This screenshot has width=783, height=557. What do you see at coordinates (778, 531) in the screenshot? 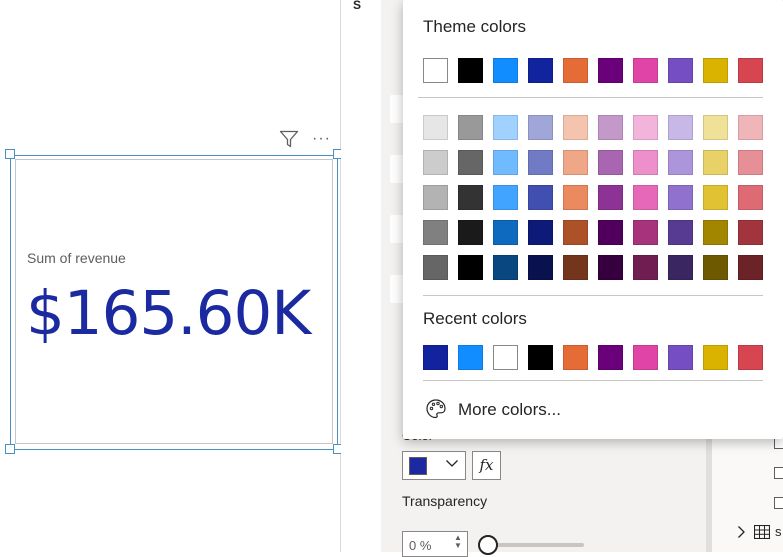
I see `table-field-label: s` at bounding box center [778, 531].